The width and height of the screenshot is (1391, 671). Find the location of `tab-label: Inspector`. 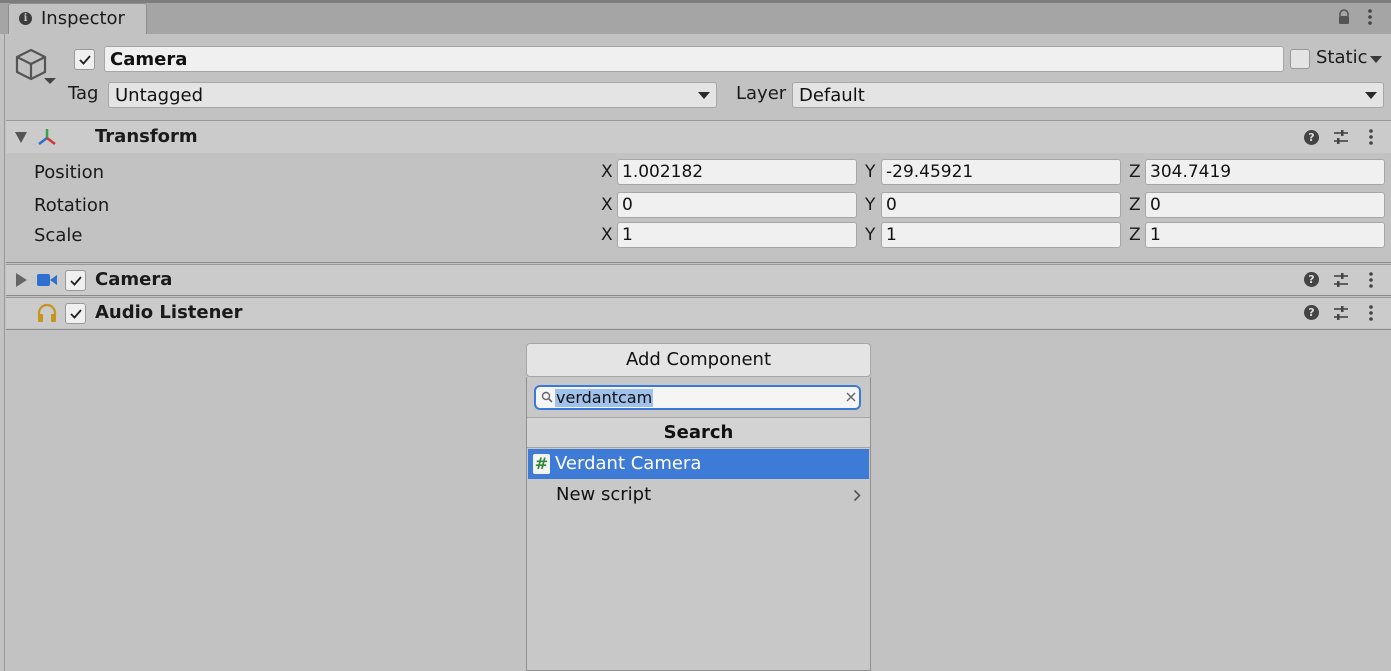

tab-label: Inspector is located at coordinates (83, 18).